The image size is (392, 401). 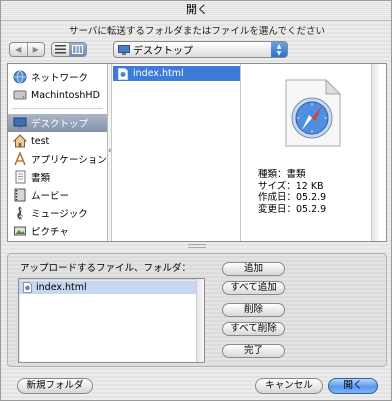 I want to click on sidebar-item-music: 𝄞 ミュージック, so click(x=57, y=213).